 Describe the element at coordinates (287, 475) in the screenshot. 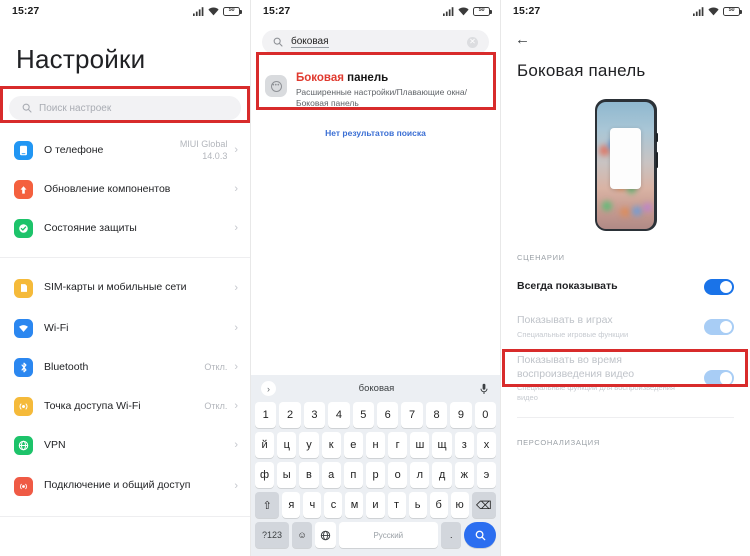

I see `key-letter: ы` at that location.